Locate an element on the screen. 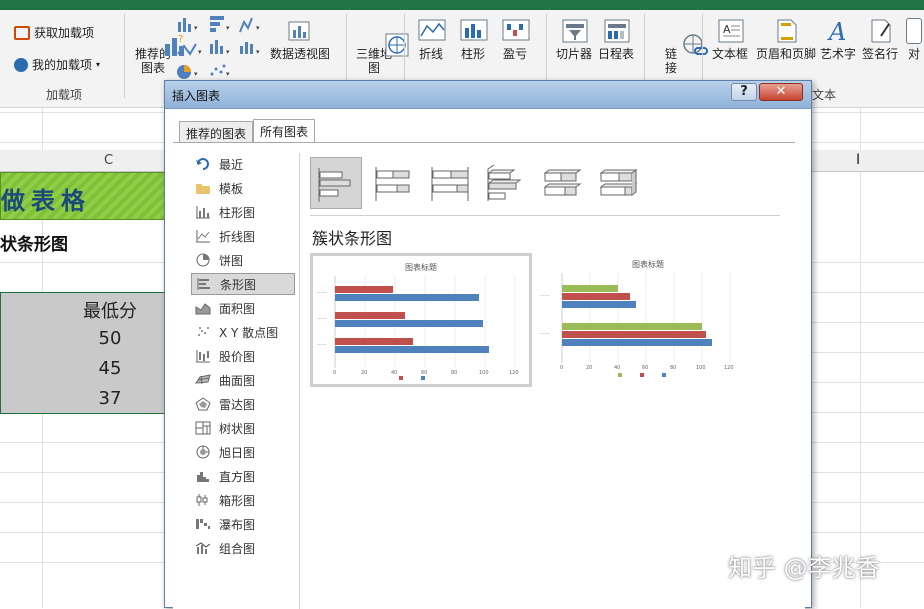 The height and width of the screenshot is (609, 924). undo-icon is located at coordinates (203, 164).